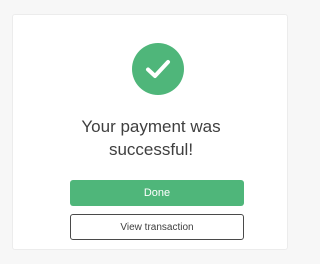 Image resolution: width=320 pixels, height=264 pixels. What do you see at coordinates (157, 227) in the screenshot?
I see `view-transaction-button: View transaction` at bounding box center [157, 227].